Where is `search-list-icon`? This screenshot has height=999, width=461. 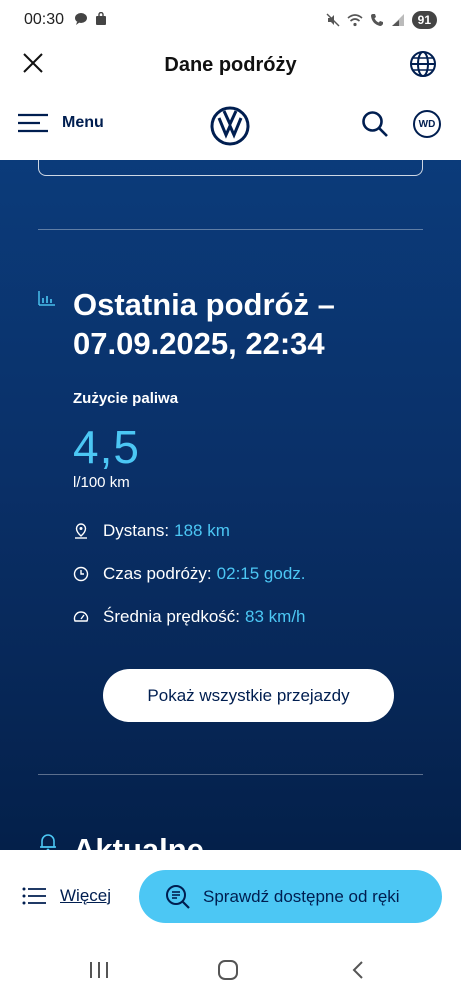 search-list-icon is located at coordinates (178, 896).